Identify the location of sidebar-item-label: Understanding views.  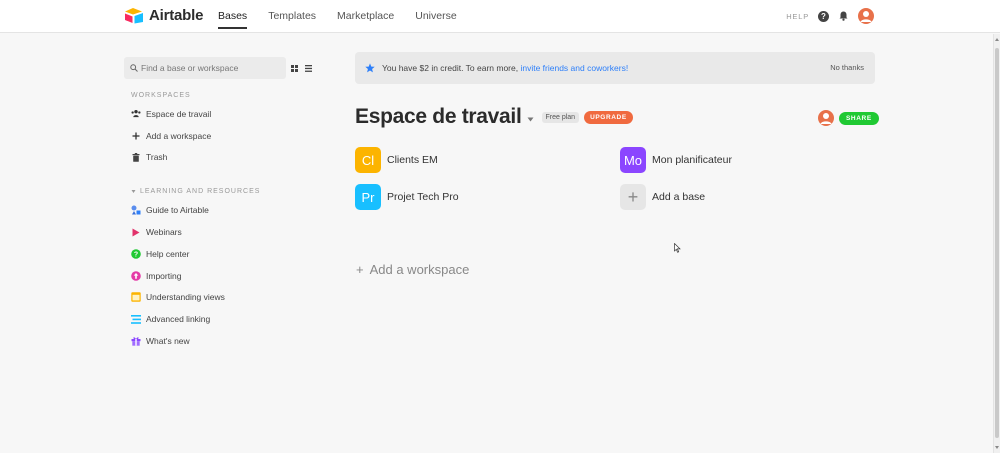
(185, 297).